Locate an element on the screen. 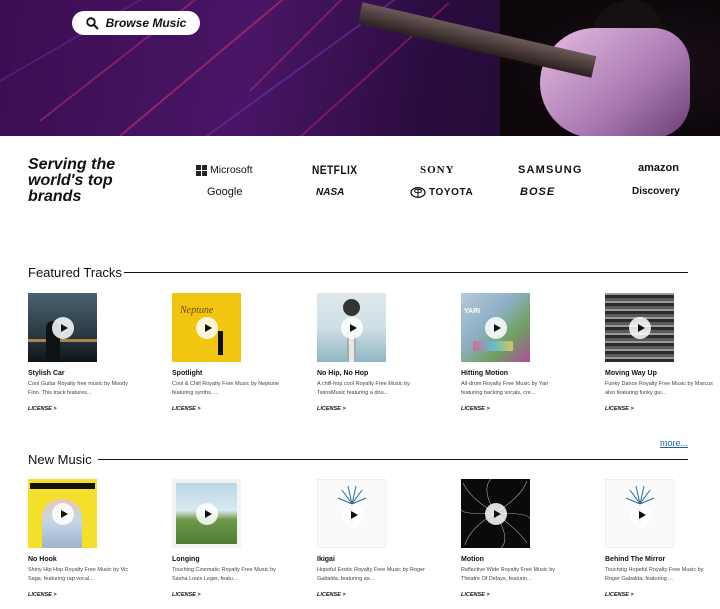 The image size is (720, 609). track-title: No Hip, No Hop is located at coordinates (343, 373).